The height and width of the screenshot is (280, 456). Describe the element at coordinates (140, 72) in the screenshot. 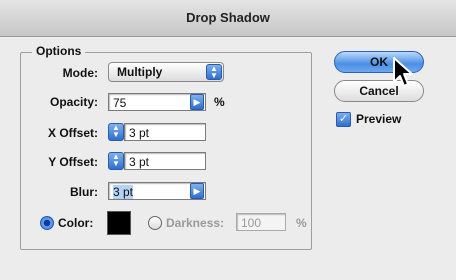

I see `mode-value: Multiply` at that location.